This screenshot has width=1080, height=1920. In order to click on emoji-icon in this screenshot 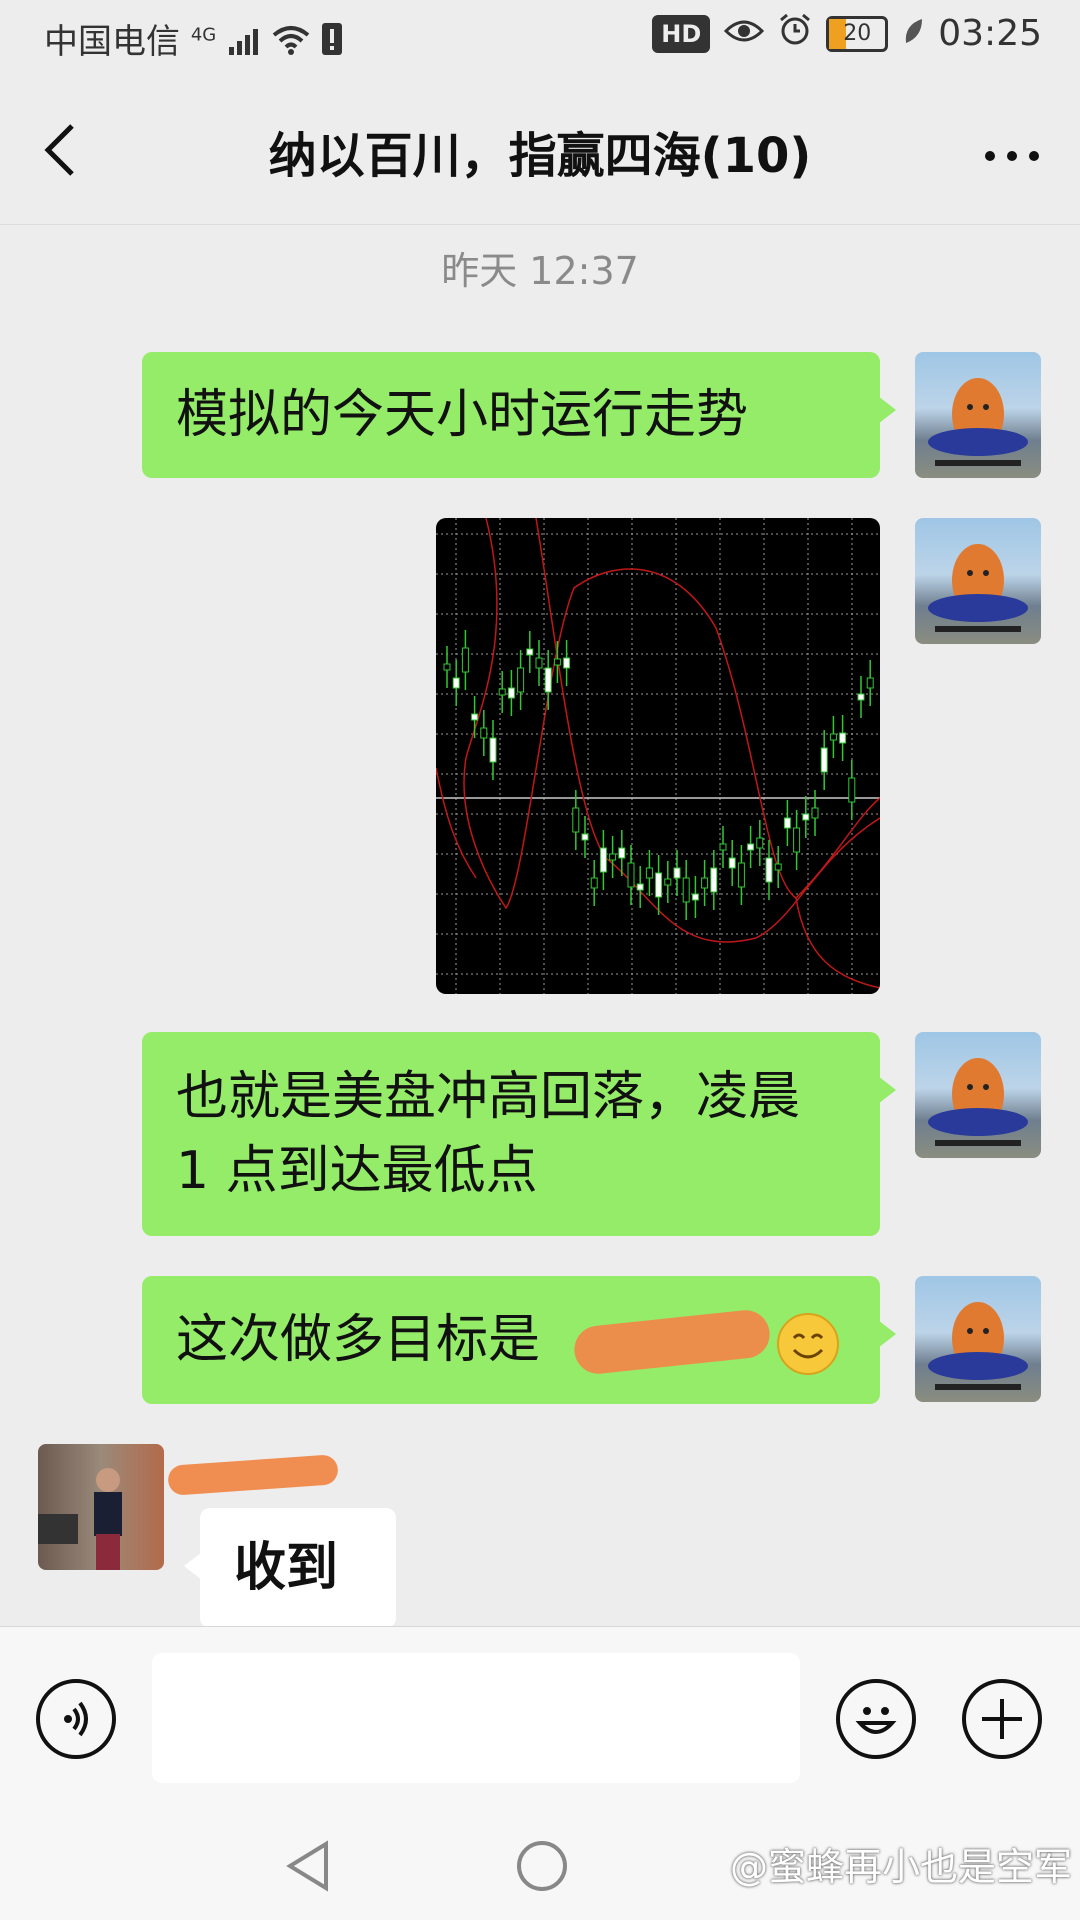, I will do `click(876, 1720)`.